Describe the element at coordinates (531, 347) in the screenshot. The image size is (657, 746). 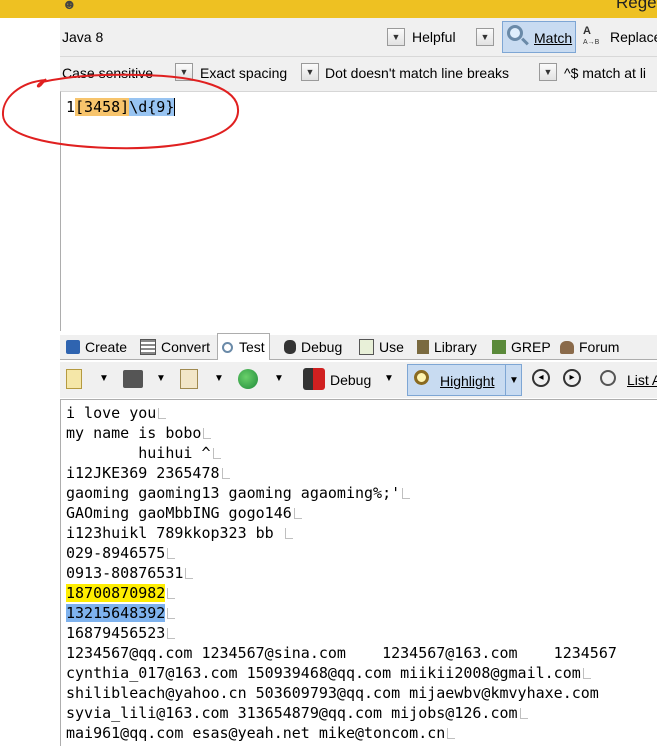
I see `tab-grep-label: GREP` at that location.